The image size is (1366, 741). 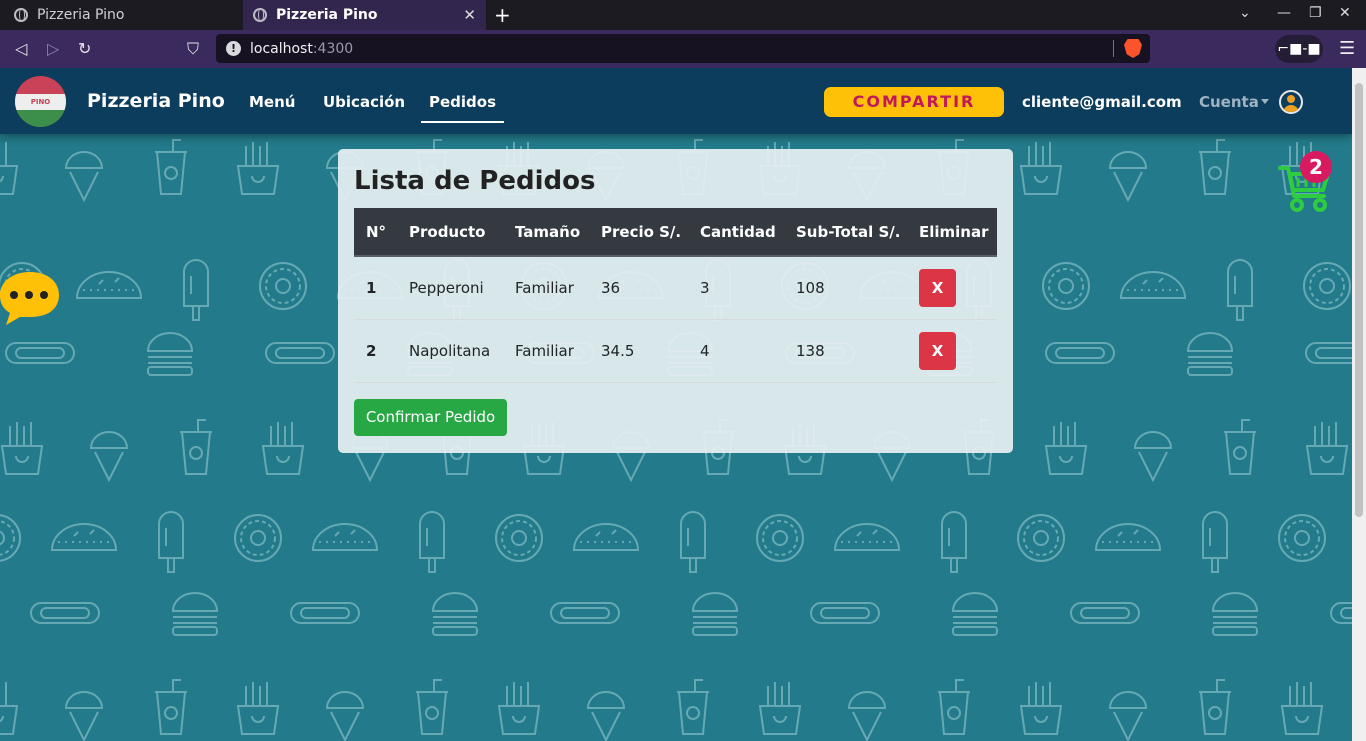 What do you see at coordinates (469, 15) in the screenshot?
I see `close-tab-icon: ✕` at bounding box center [469, 15].